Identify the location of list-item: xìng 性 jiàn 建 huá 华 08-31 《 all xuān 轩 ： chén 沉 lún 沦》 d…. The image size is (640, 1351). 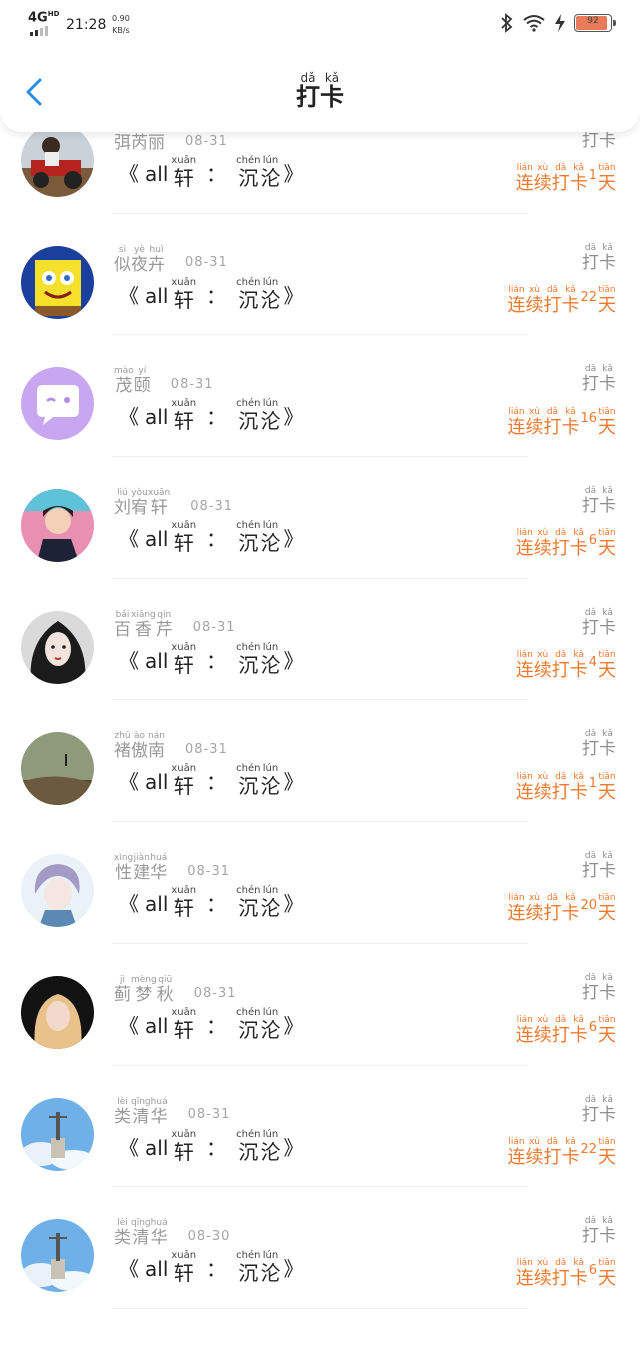
(320, 883).